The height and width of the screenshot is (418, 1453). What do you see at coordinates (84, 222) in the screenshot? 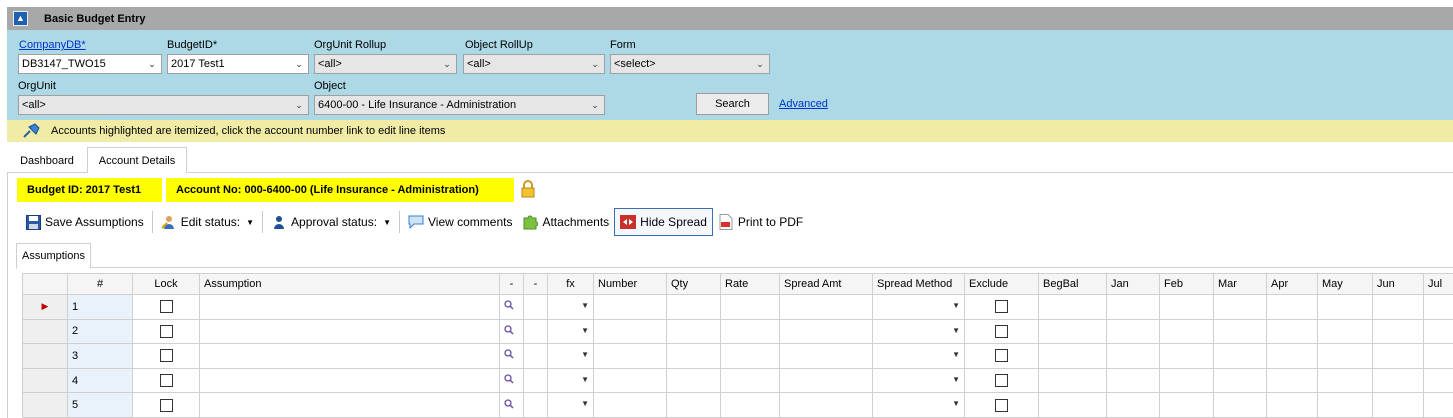
I see `save-assumptions-button: Save Assumptions` at bounding box center [84, 222].